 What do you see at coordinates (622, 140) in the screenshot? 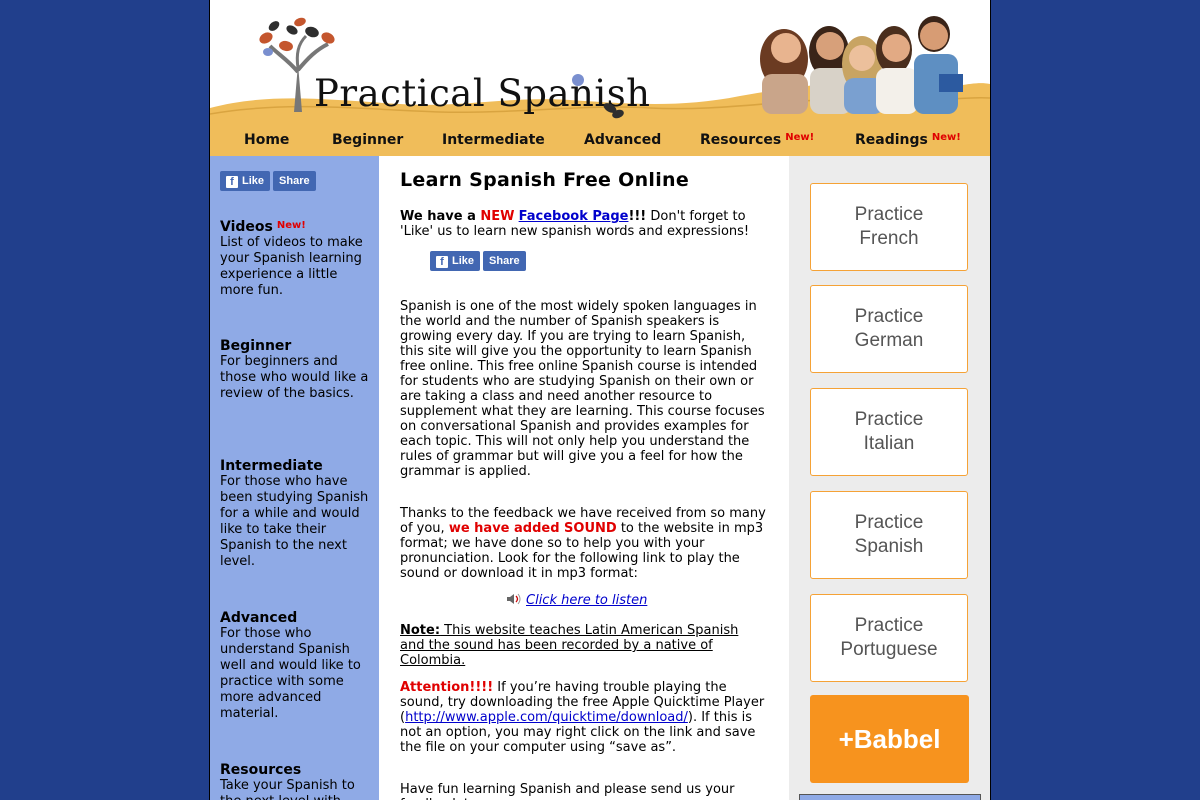
I see `nav-advanced: Advanced` at bounding box center [622, 140].